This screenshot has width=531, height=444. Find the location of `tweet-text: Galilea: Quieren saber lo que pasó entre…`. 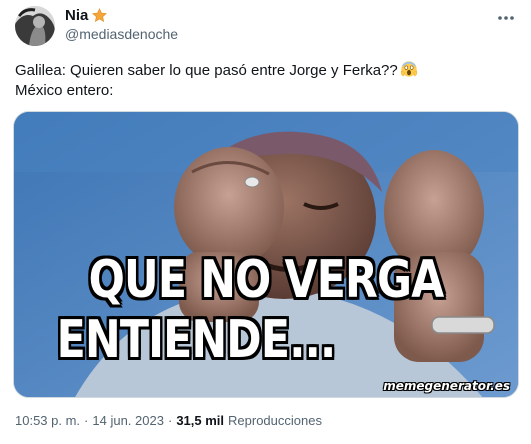

tweet-text: Galilea: Quieren saber lo que pasó entre… is located at coordinates (265, 80).